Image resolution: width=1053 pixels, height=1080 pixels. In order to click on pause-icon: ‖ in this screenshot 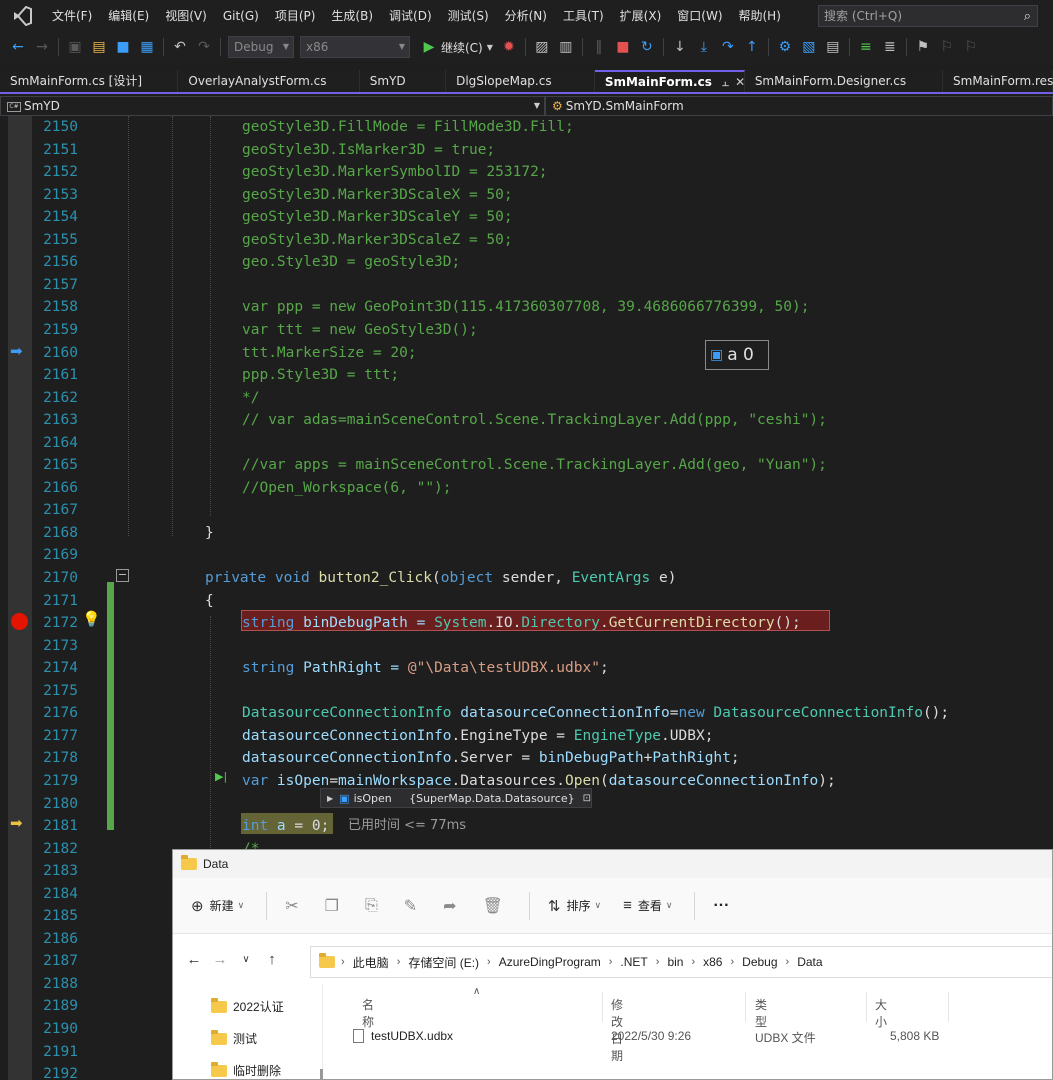, I will do `click(599, 47)`.